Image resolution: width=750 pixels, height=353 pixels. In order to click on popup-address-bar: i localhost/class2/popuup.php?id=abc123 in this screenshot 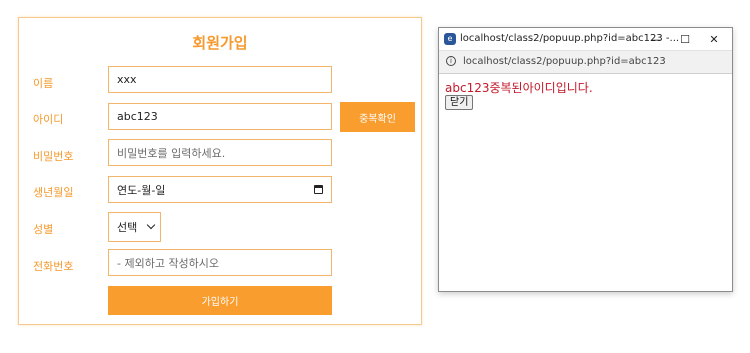, I will do `click(585, 62)`.